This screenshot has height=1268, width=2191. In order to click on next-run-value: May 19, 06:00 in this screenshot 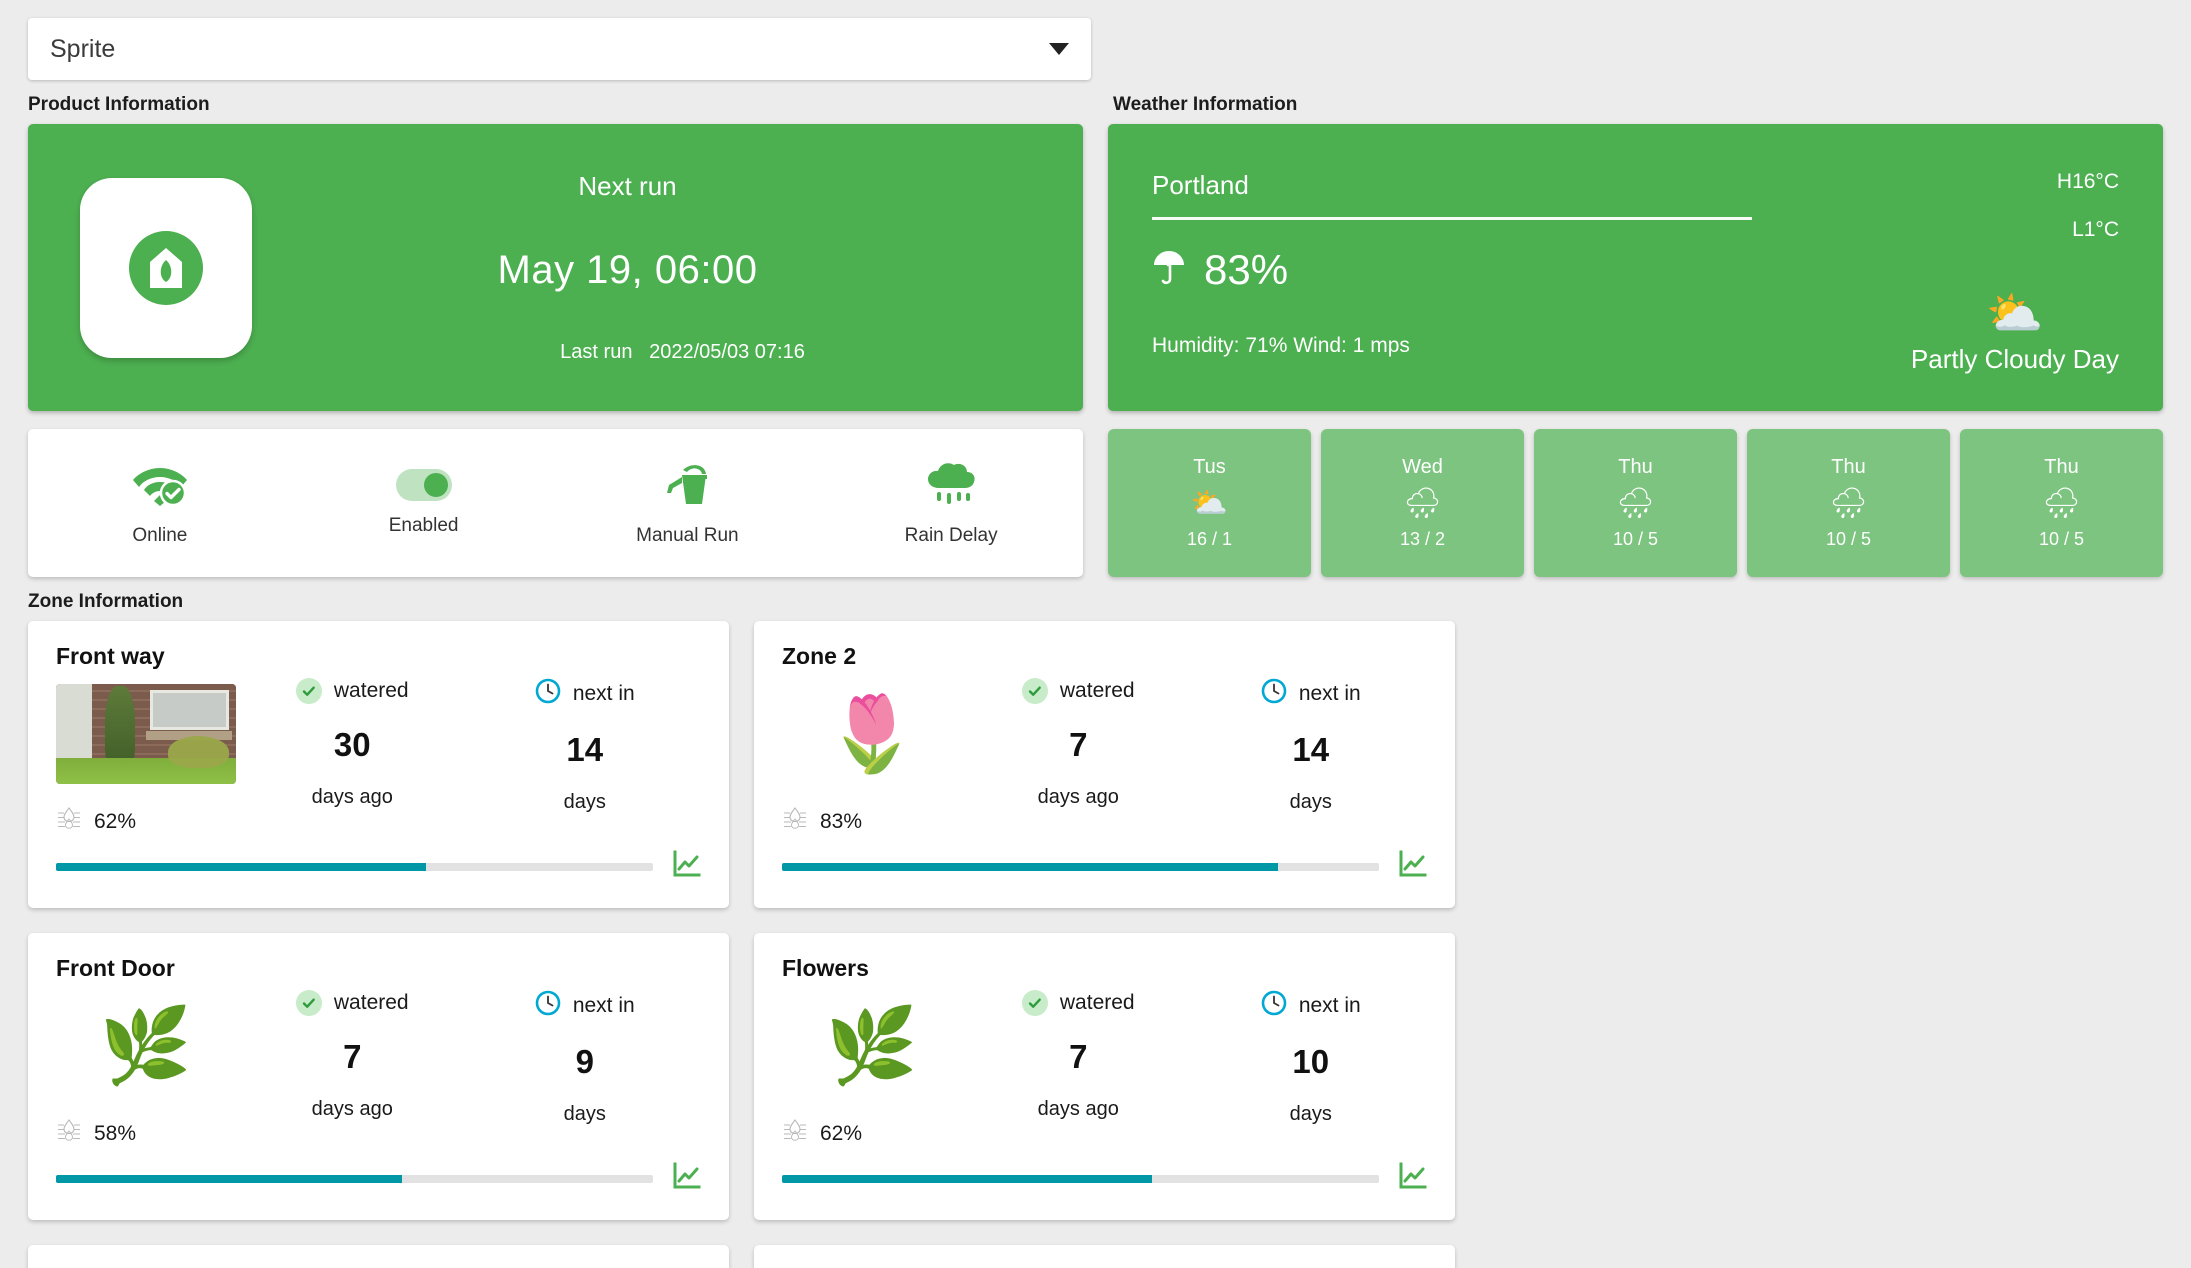, I will do `click(627, 270)`.